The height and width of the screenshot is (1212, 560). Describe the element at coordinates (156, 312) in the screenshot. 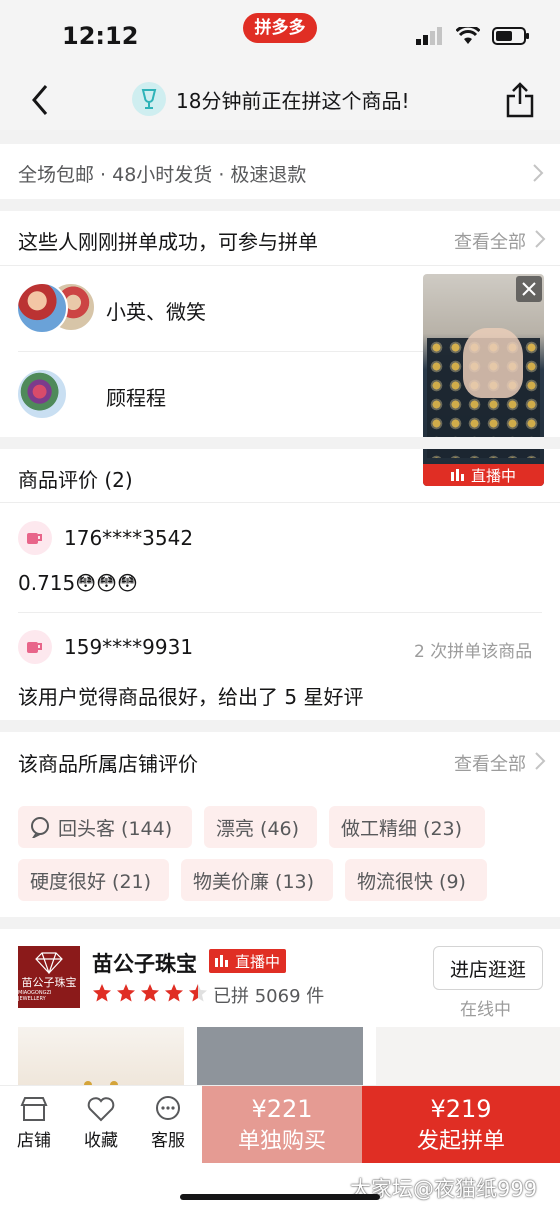

I see `group-user-names: 小英、微笑` at that location.